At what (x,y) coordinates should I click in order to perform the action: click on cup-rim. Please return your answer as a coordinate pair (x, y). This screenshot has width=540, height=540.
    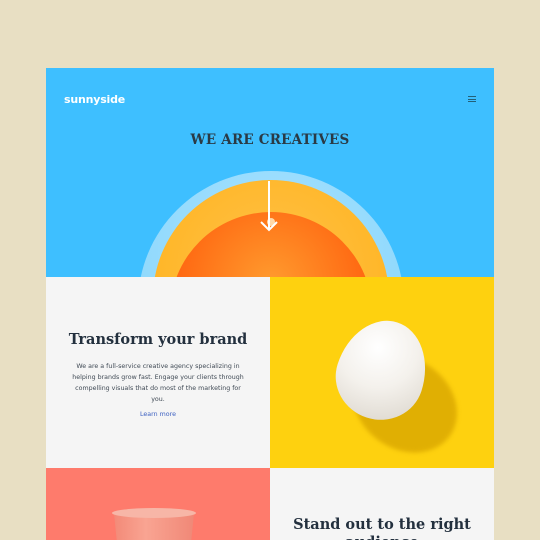
    Looking at the image, I should click on (154, 513).